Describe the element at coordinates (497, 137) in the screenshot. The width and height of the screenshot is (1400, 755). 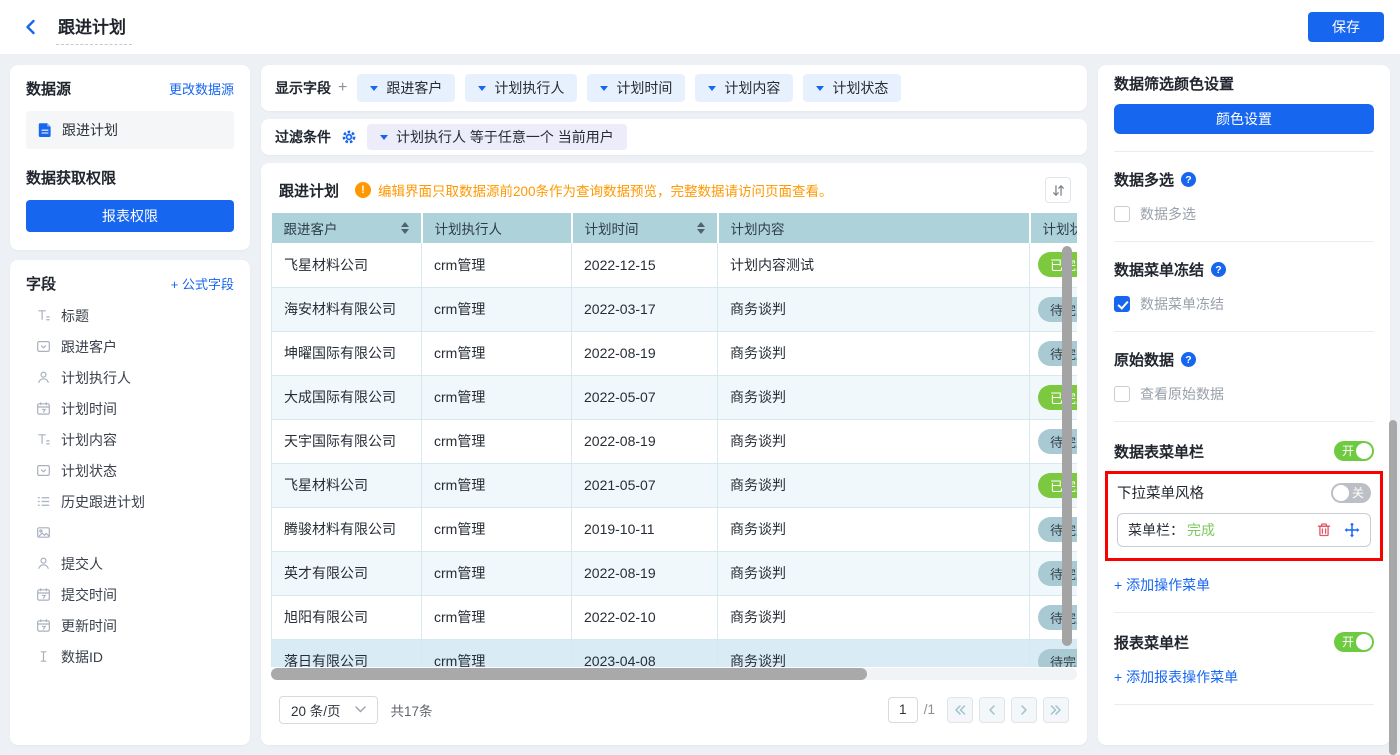
I see `filter-condition-chip: 计划执行人 等于任意一个 当前用户` at that location.